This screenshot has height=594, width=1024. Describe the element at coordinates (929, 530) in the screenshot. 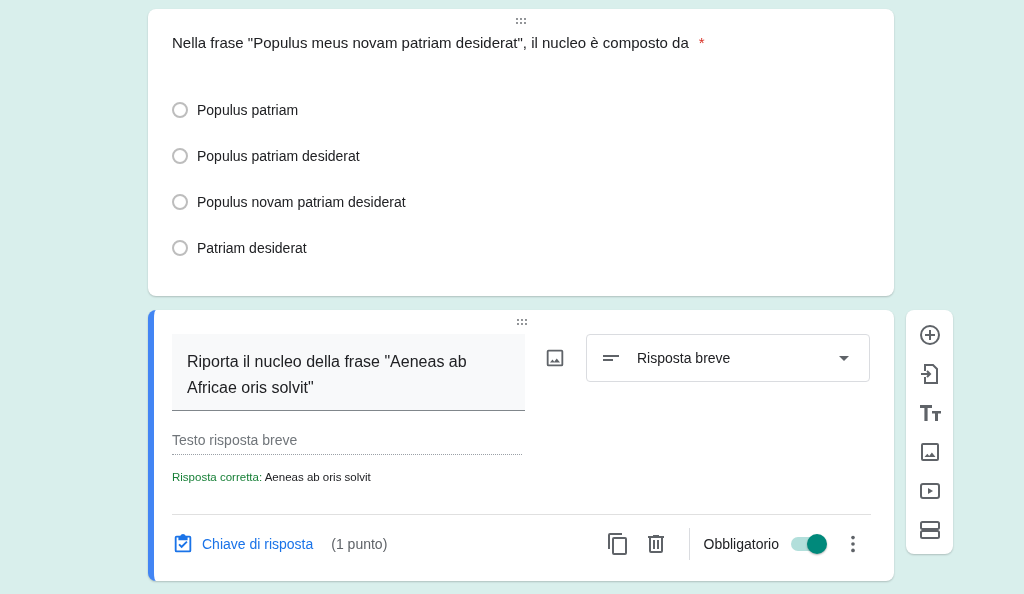

I see `section-icon` at that location.